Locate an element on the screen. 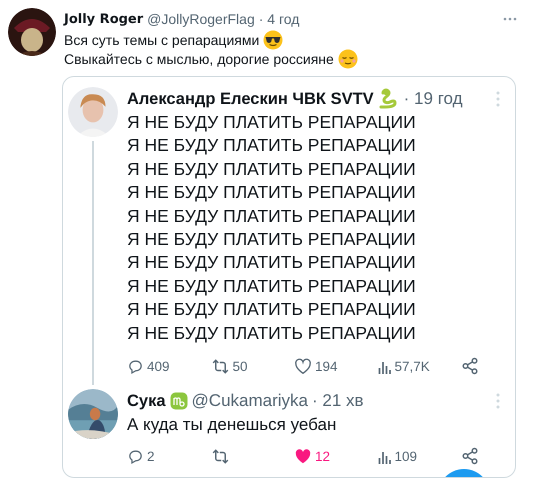 The width and height of the screenshot is (533, 485). author-name: Александр Елескин ЧВК SVTV is located at coordinates (250, 99).